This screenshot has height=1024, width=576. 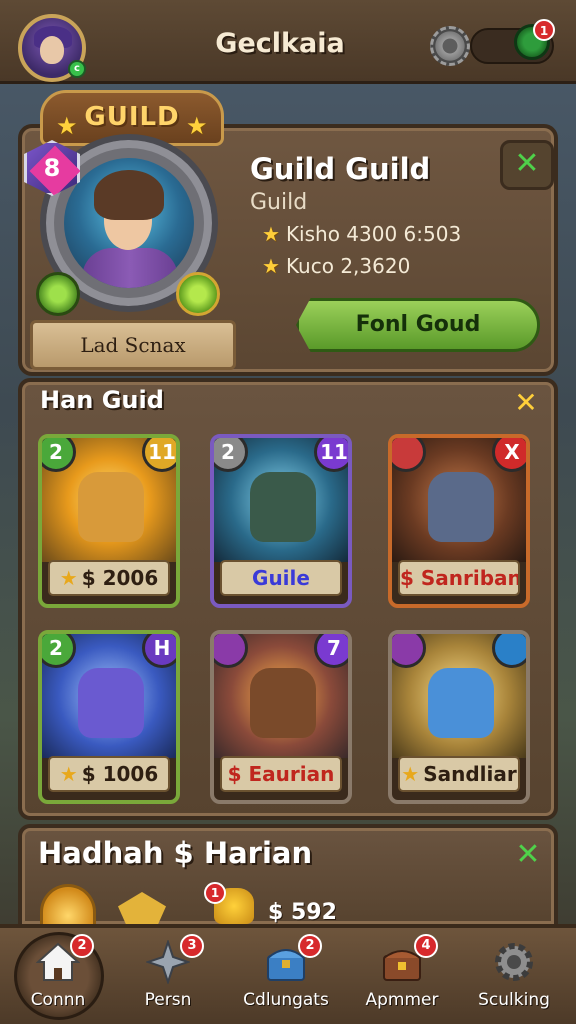 I want to click on guild-card-label: ★ $ 1006, so click(x=109, y=774).